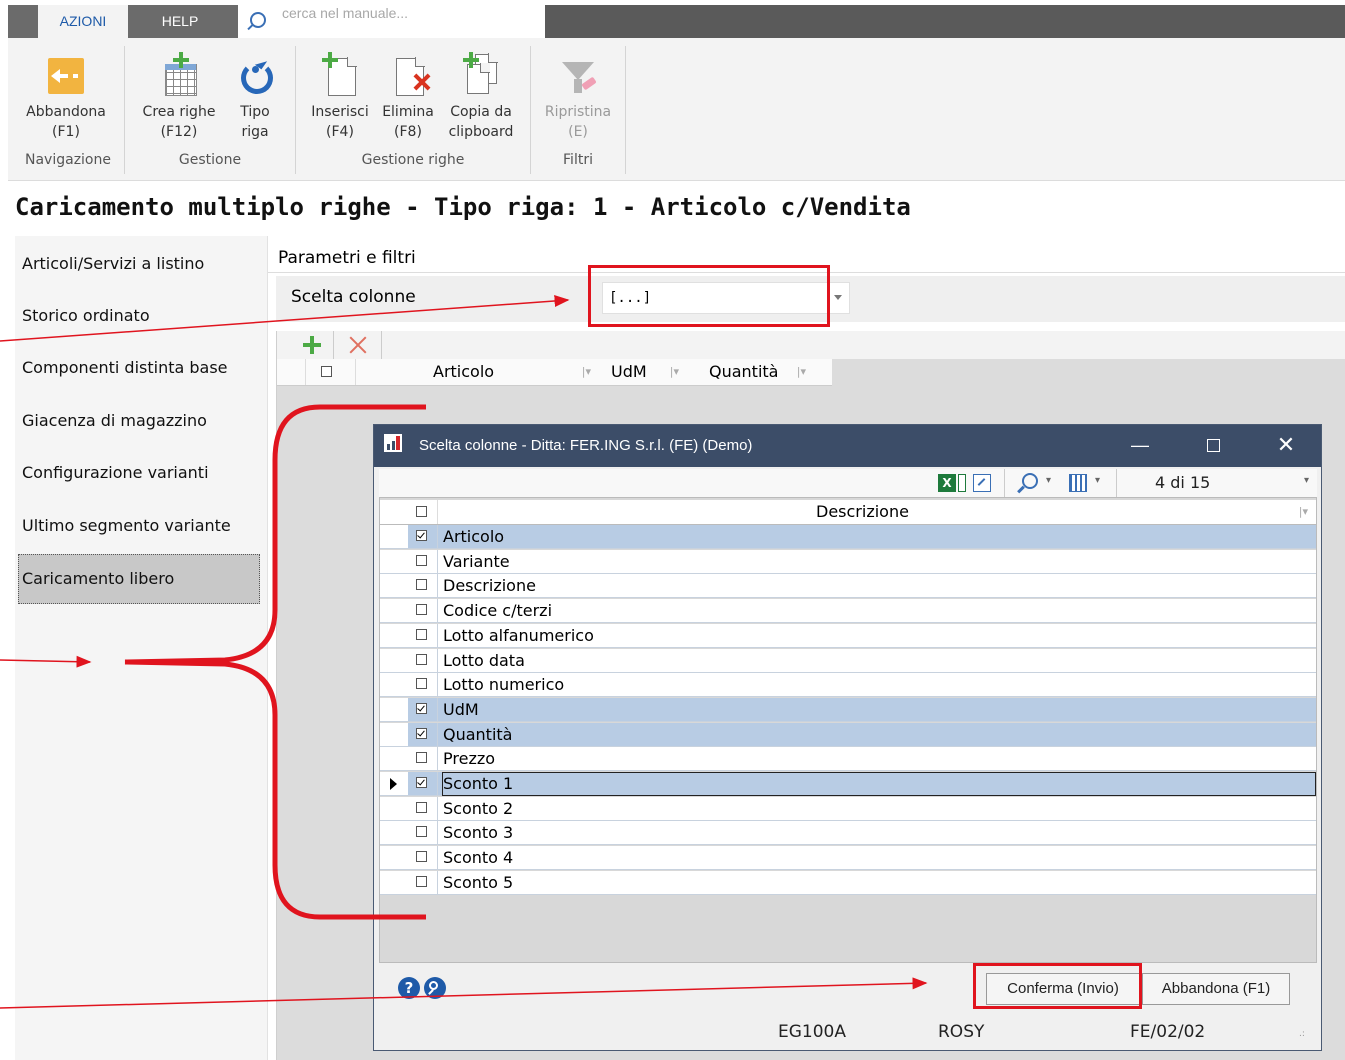 Image resolution: width=1345 pixels, height=1060 pixels. Describe the element at coordinates (46, 661) in the screenshot. I see `annotation-arrow-list` at that location.